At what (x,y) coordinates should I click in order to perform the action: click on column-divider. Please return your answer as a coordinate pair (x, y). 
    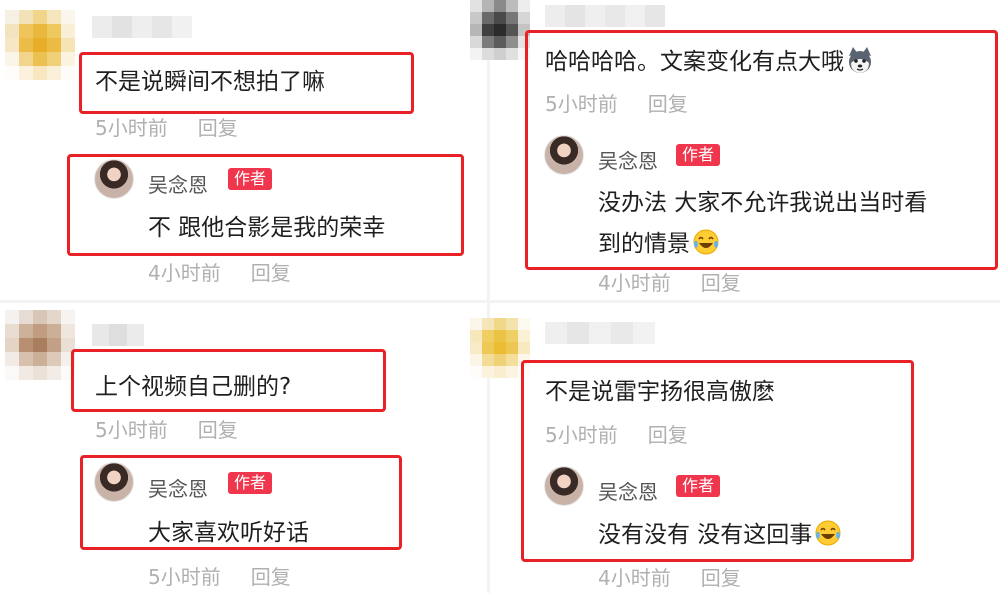
    Looking at the image, I should click on (488, 296).